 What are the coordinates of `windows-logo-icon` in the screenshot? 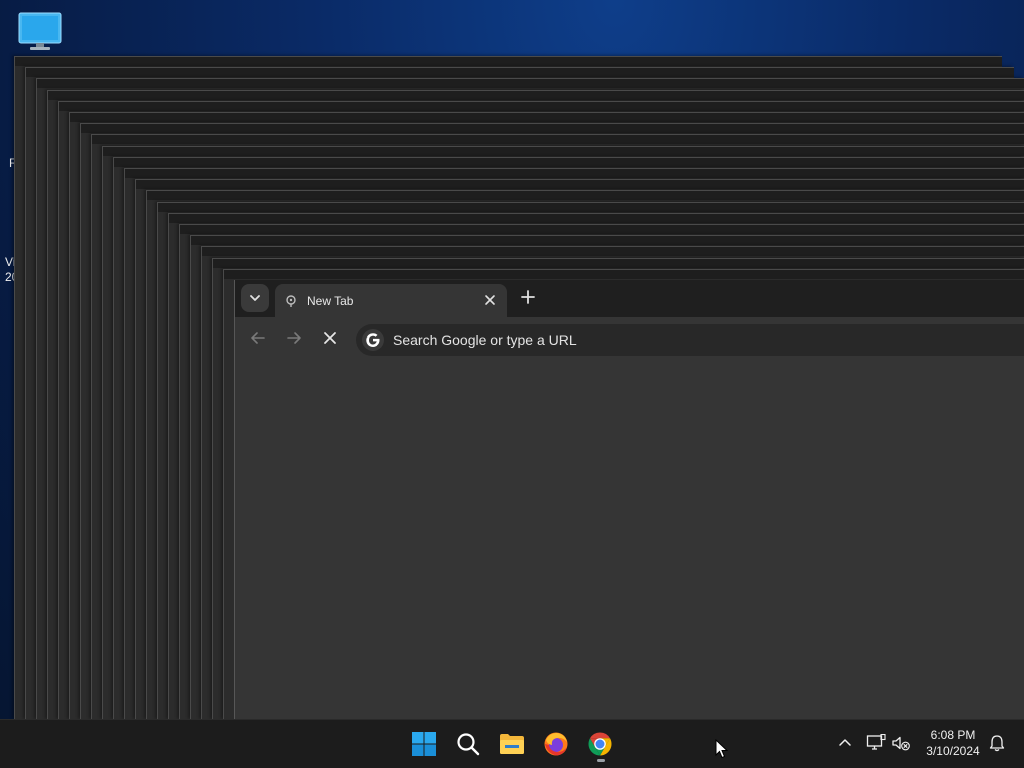 It's located at (424, 744).